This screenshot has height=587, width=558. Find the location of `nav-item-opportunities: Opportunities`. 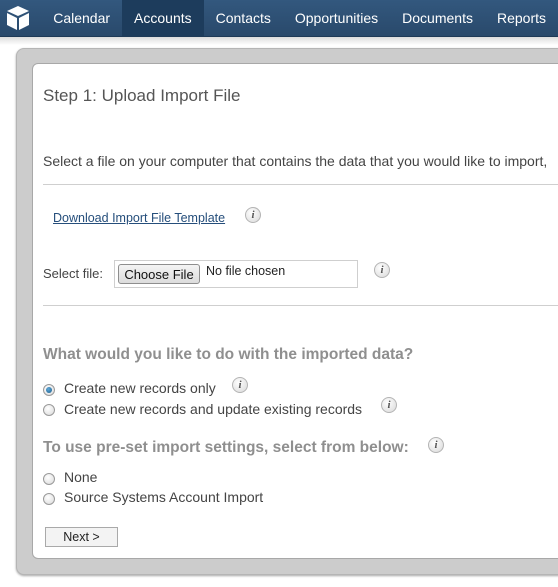

nav-item-opportunities: Opportunities is located at coordinates (336, 18).